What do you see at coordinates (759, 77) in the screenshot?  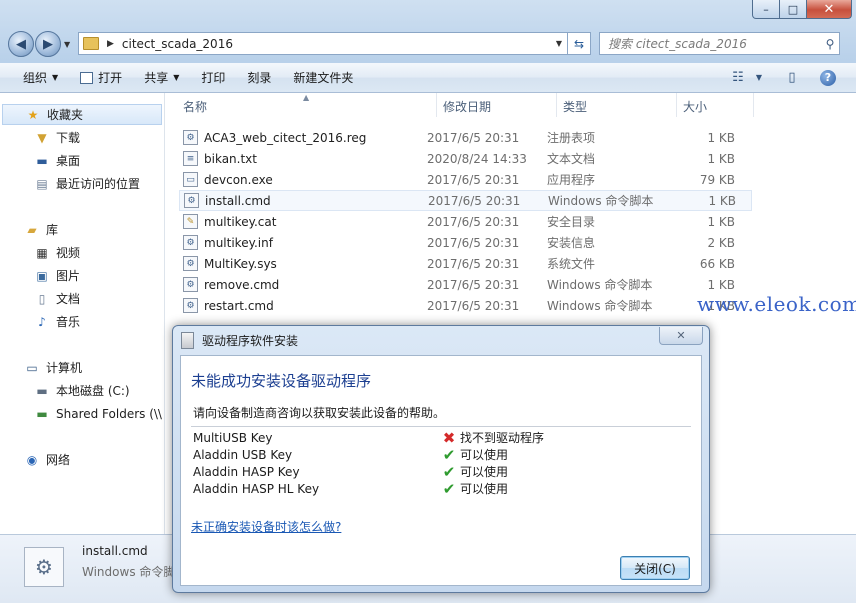 I see `view-dropdown-icon: ▼` at bounding box center [759, 77].